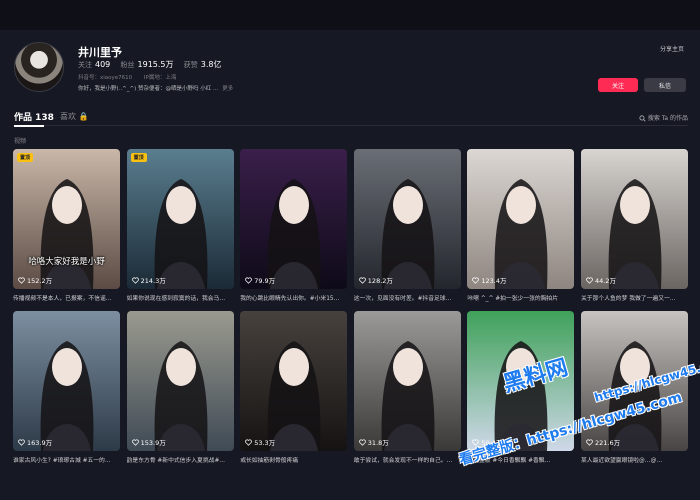  What do you see at coordinates (642, 118) in the screenshot?
I see `search-icon` at bounding box center [642, 118].